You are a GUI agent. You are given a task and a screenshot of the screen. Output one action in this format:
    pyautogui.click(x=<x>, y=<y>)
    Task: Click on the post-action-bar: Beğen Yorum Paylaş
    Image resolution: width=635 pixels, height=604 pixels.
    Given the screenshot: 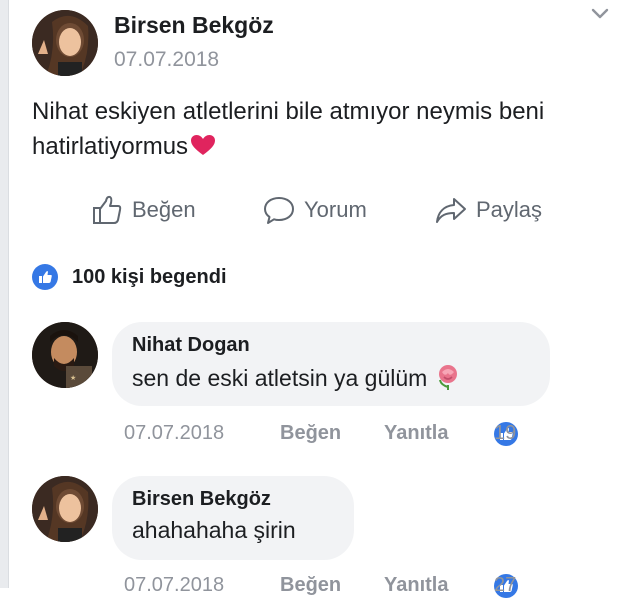 What is the action you would take?
    pyautogui.click(x=317, y=210)
    